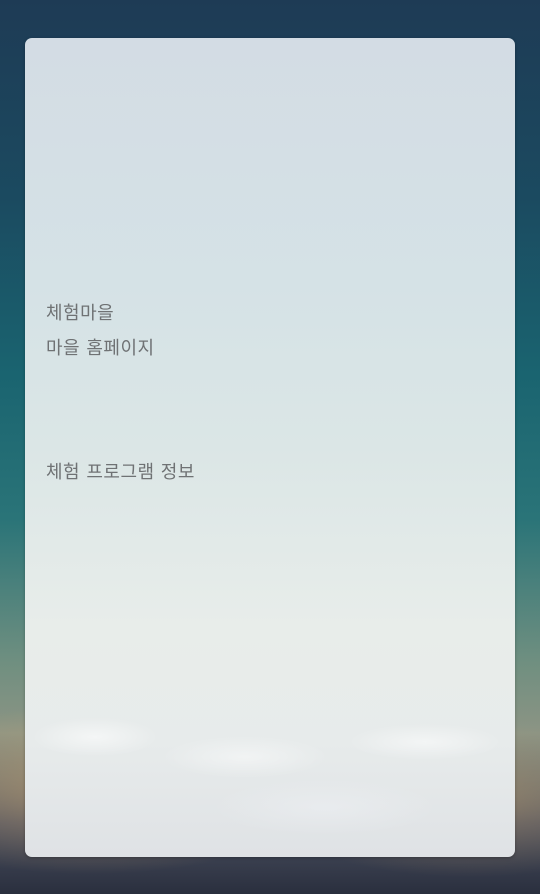 This screenshot has width=540, height=894. What do you see at coordinates (80, 313) in the screenshot?
I see `village-type-label: 체험마을` at bounding box center [80, 313].